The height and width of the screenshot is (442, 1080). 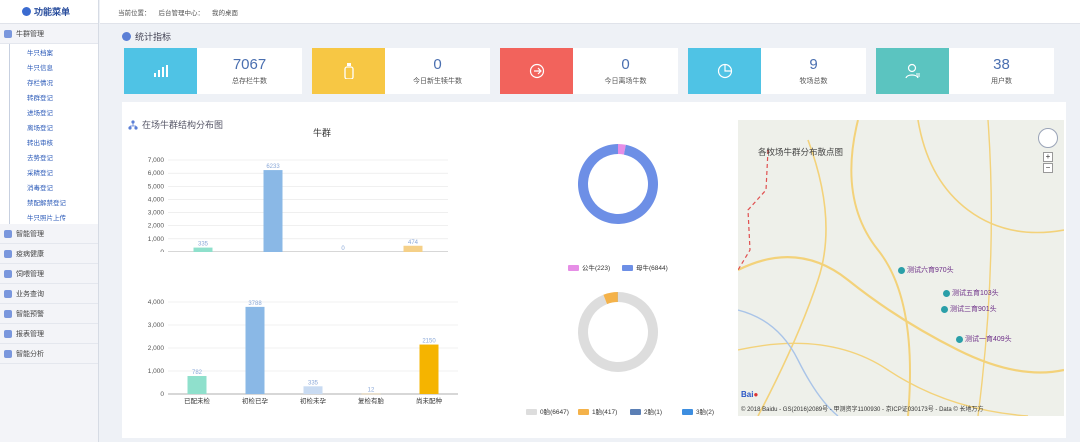 I want to click on map-marker: 测试一育409头, so click(x=984, y=339).